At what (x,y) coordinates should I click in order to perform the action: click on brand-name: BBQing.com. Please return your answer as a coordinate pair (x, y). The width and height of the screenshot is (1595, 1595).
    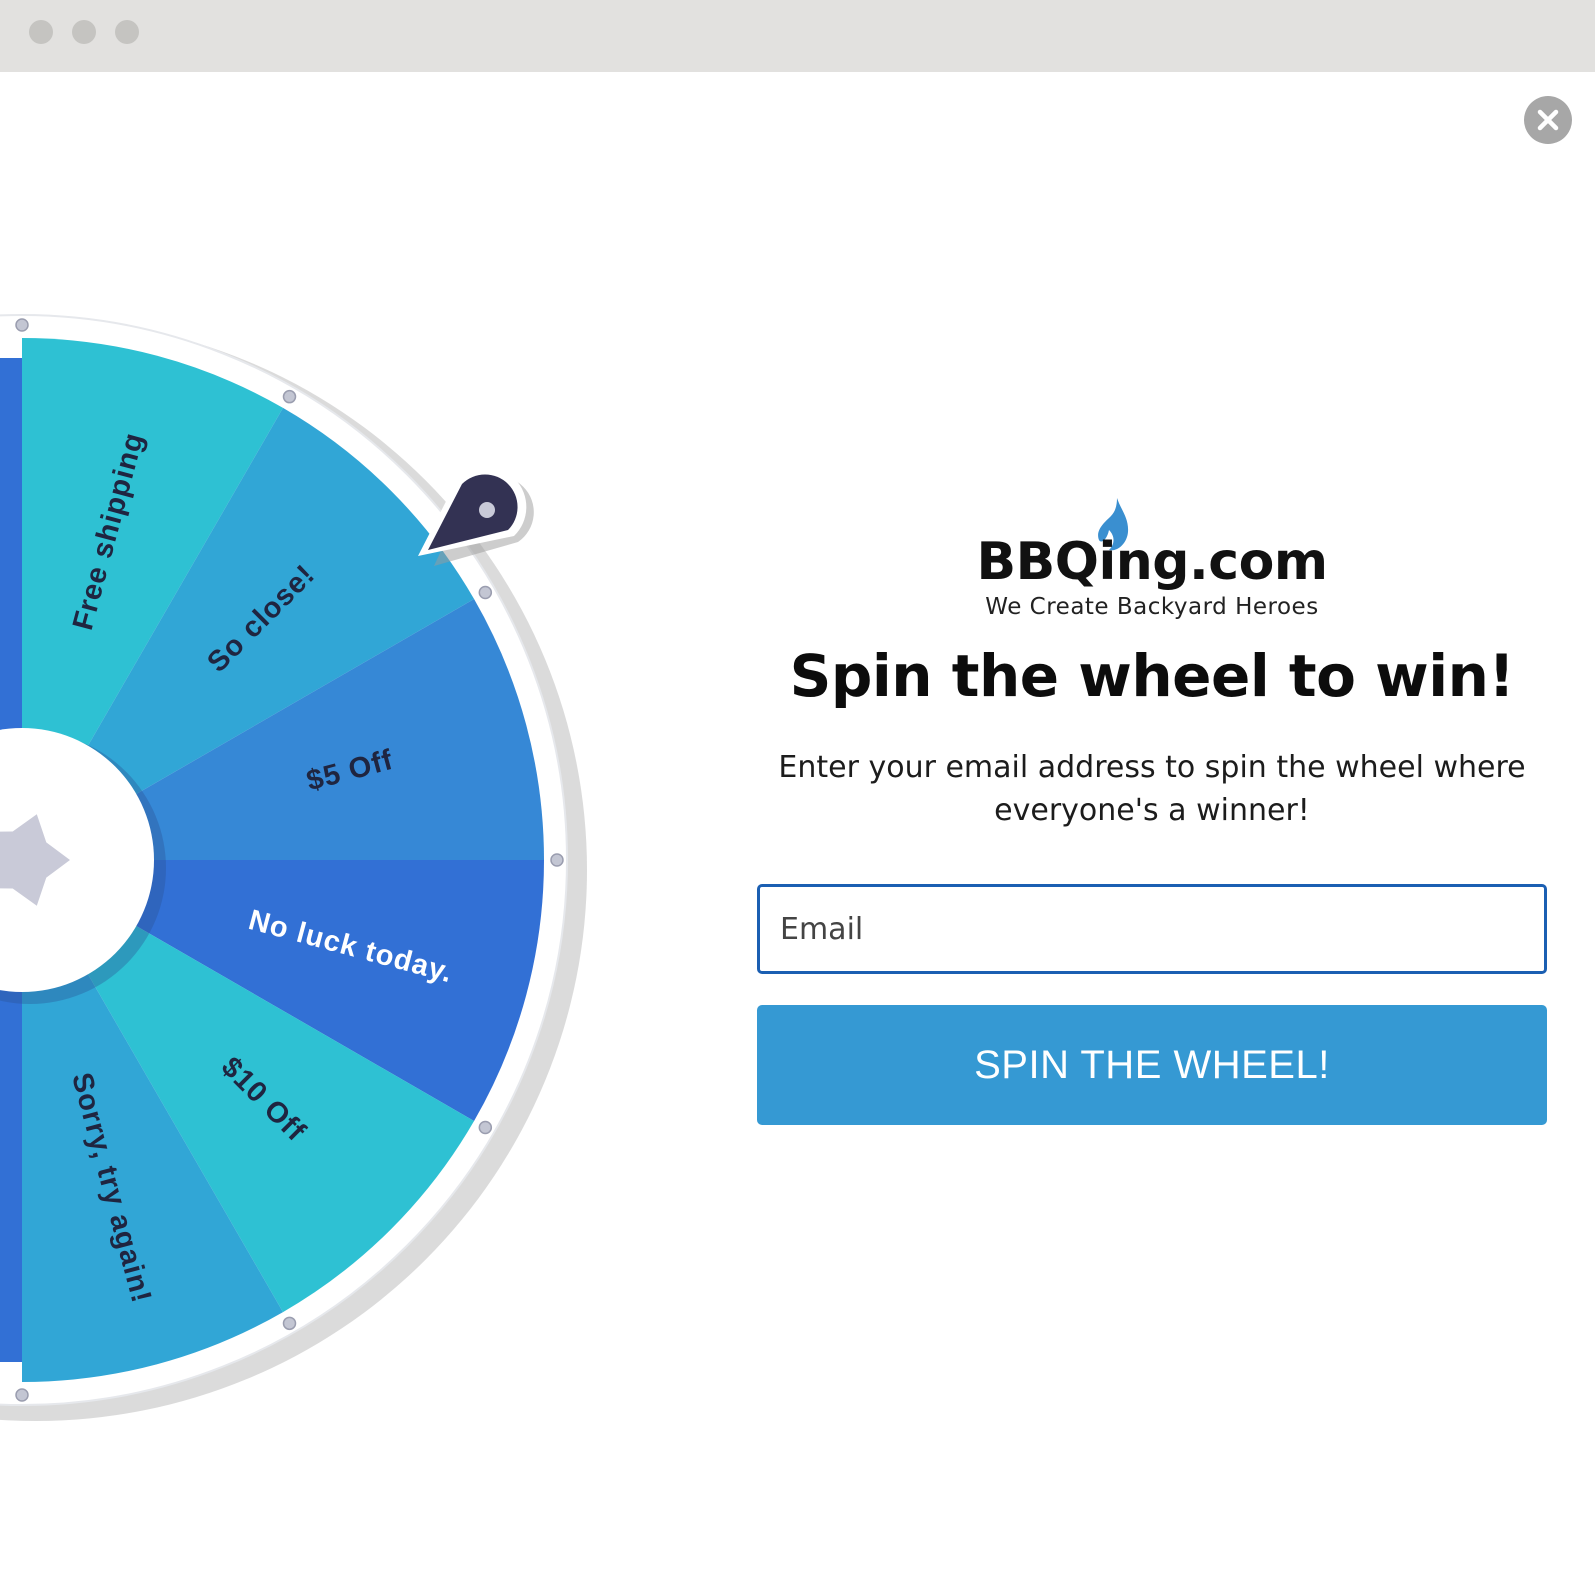
    Looking at the image, I should click on (1152, 562).